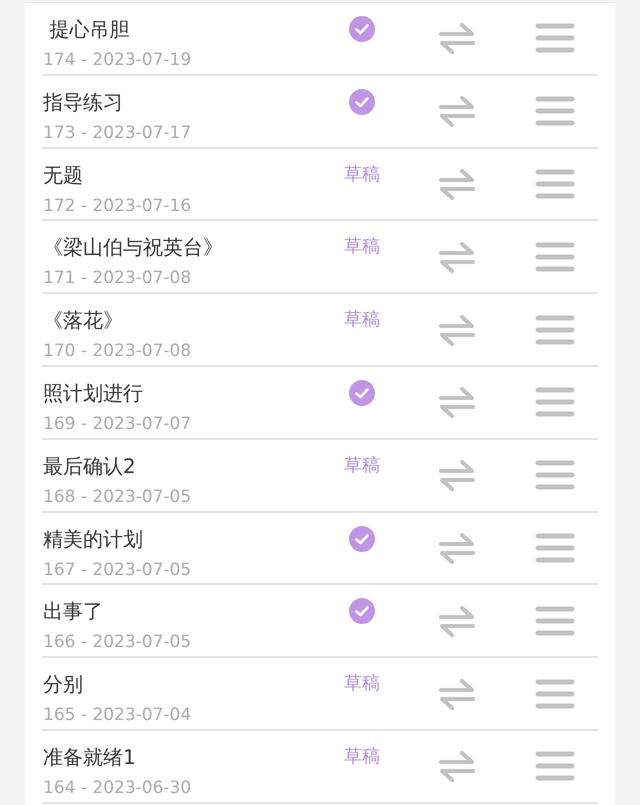 The width and height of the screenshot is (640, 805). Describe the element at coordinates (182, 175) in the screenshot. I see `item-title: 无题` at that location.